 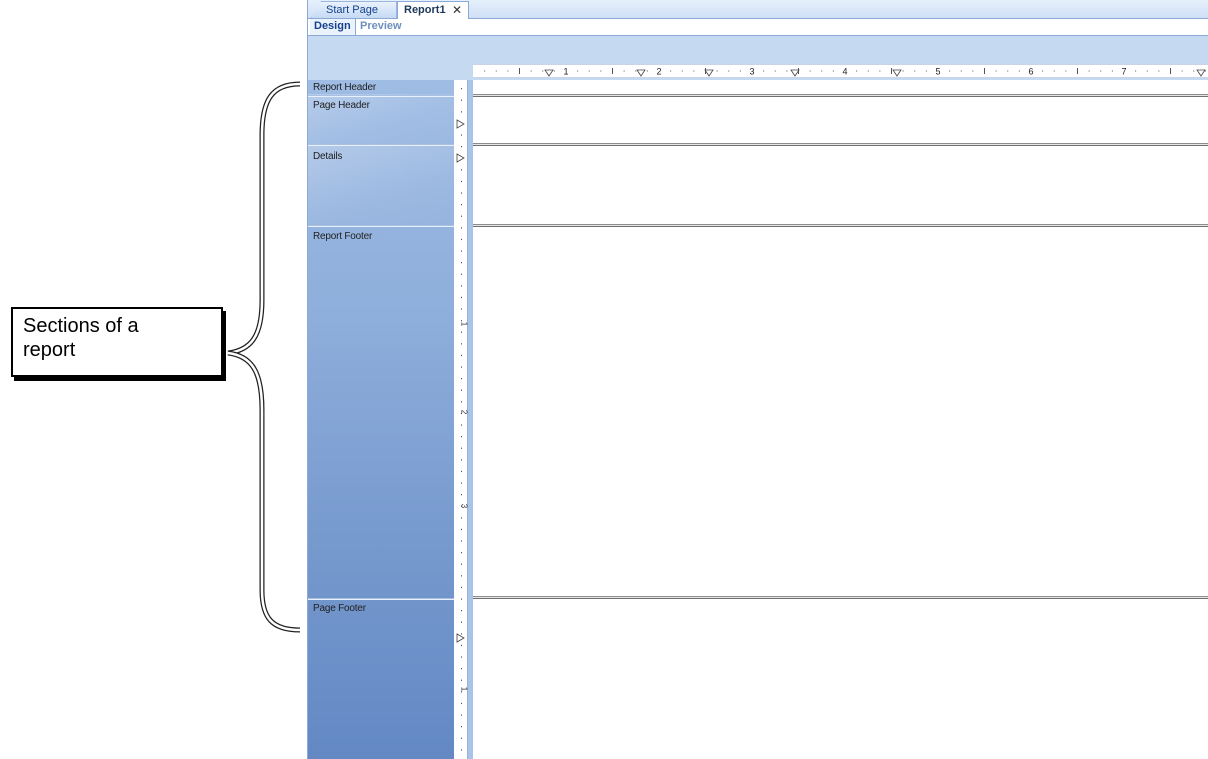 I want to click on brace-upper-curve-inner, so click(x=264, y=218).